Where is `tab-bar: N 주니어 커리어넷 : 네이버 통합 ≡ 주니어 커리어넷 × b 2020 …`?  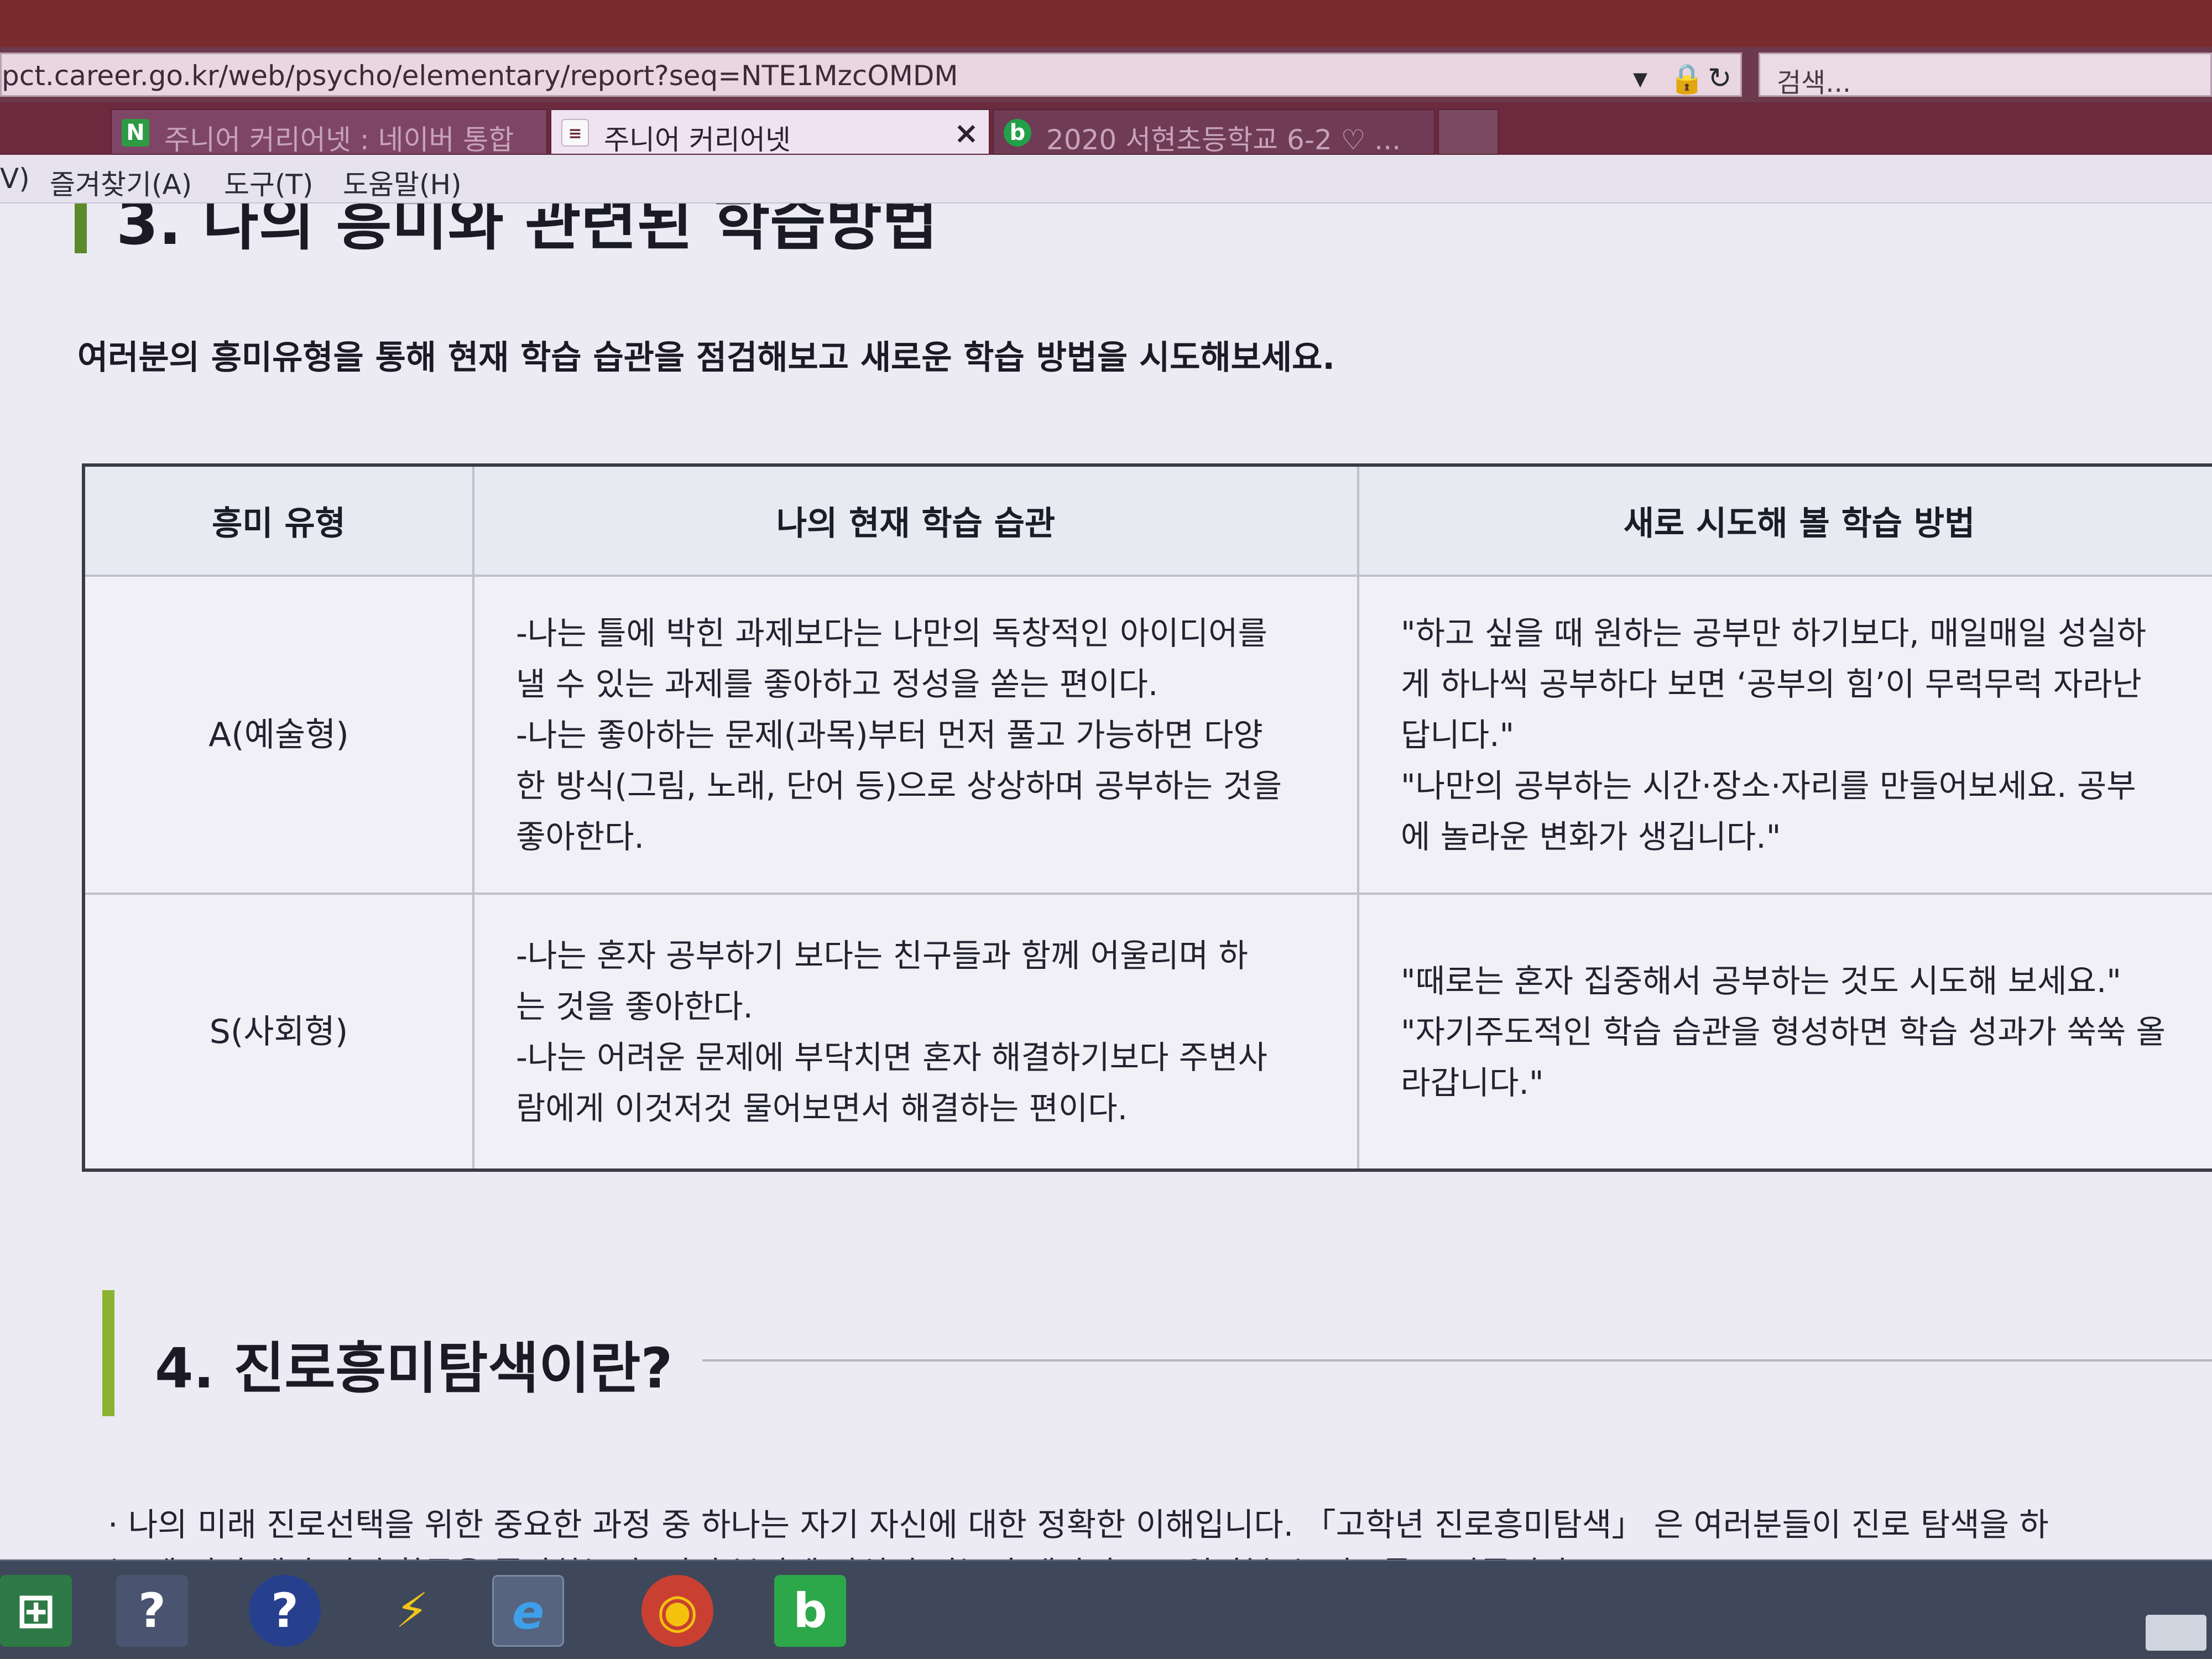
tab-bar: N 주니어 커리어넷 : 네이버 통합 ≡ 주니어 커리어넷 × b 2020 … is located at coordinates (1106, 129).